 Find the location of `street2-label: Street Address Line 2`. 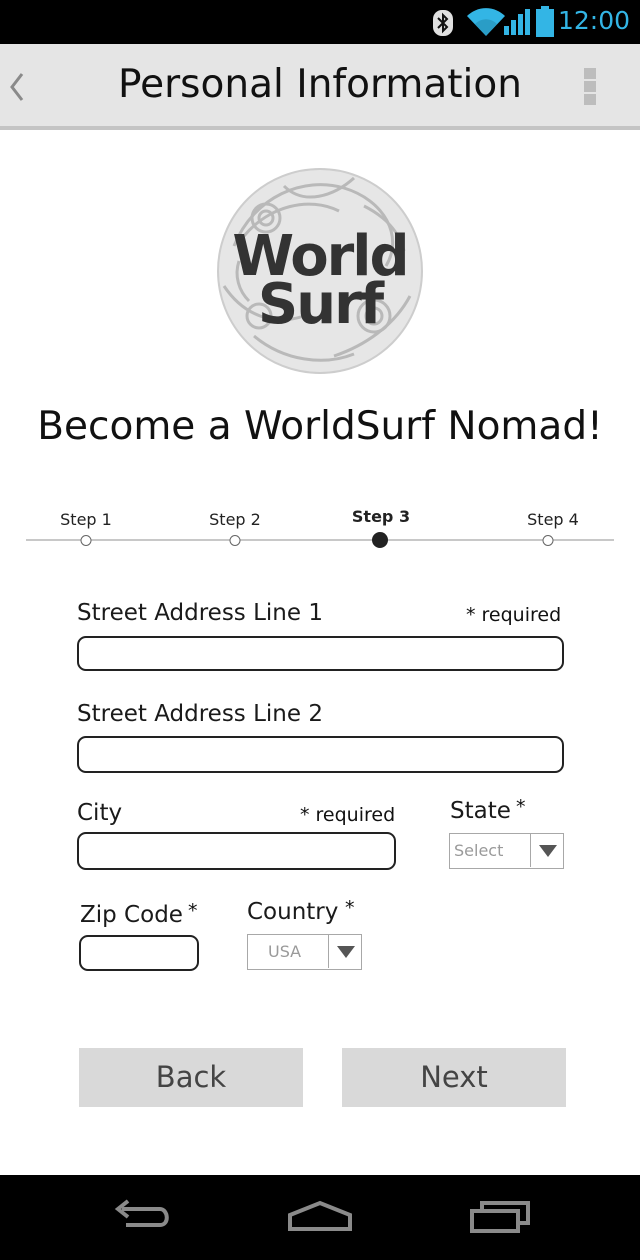

street2-label: Street Address Line 2 is located at coordinates (200, 714).